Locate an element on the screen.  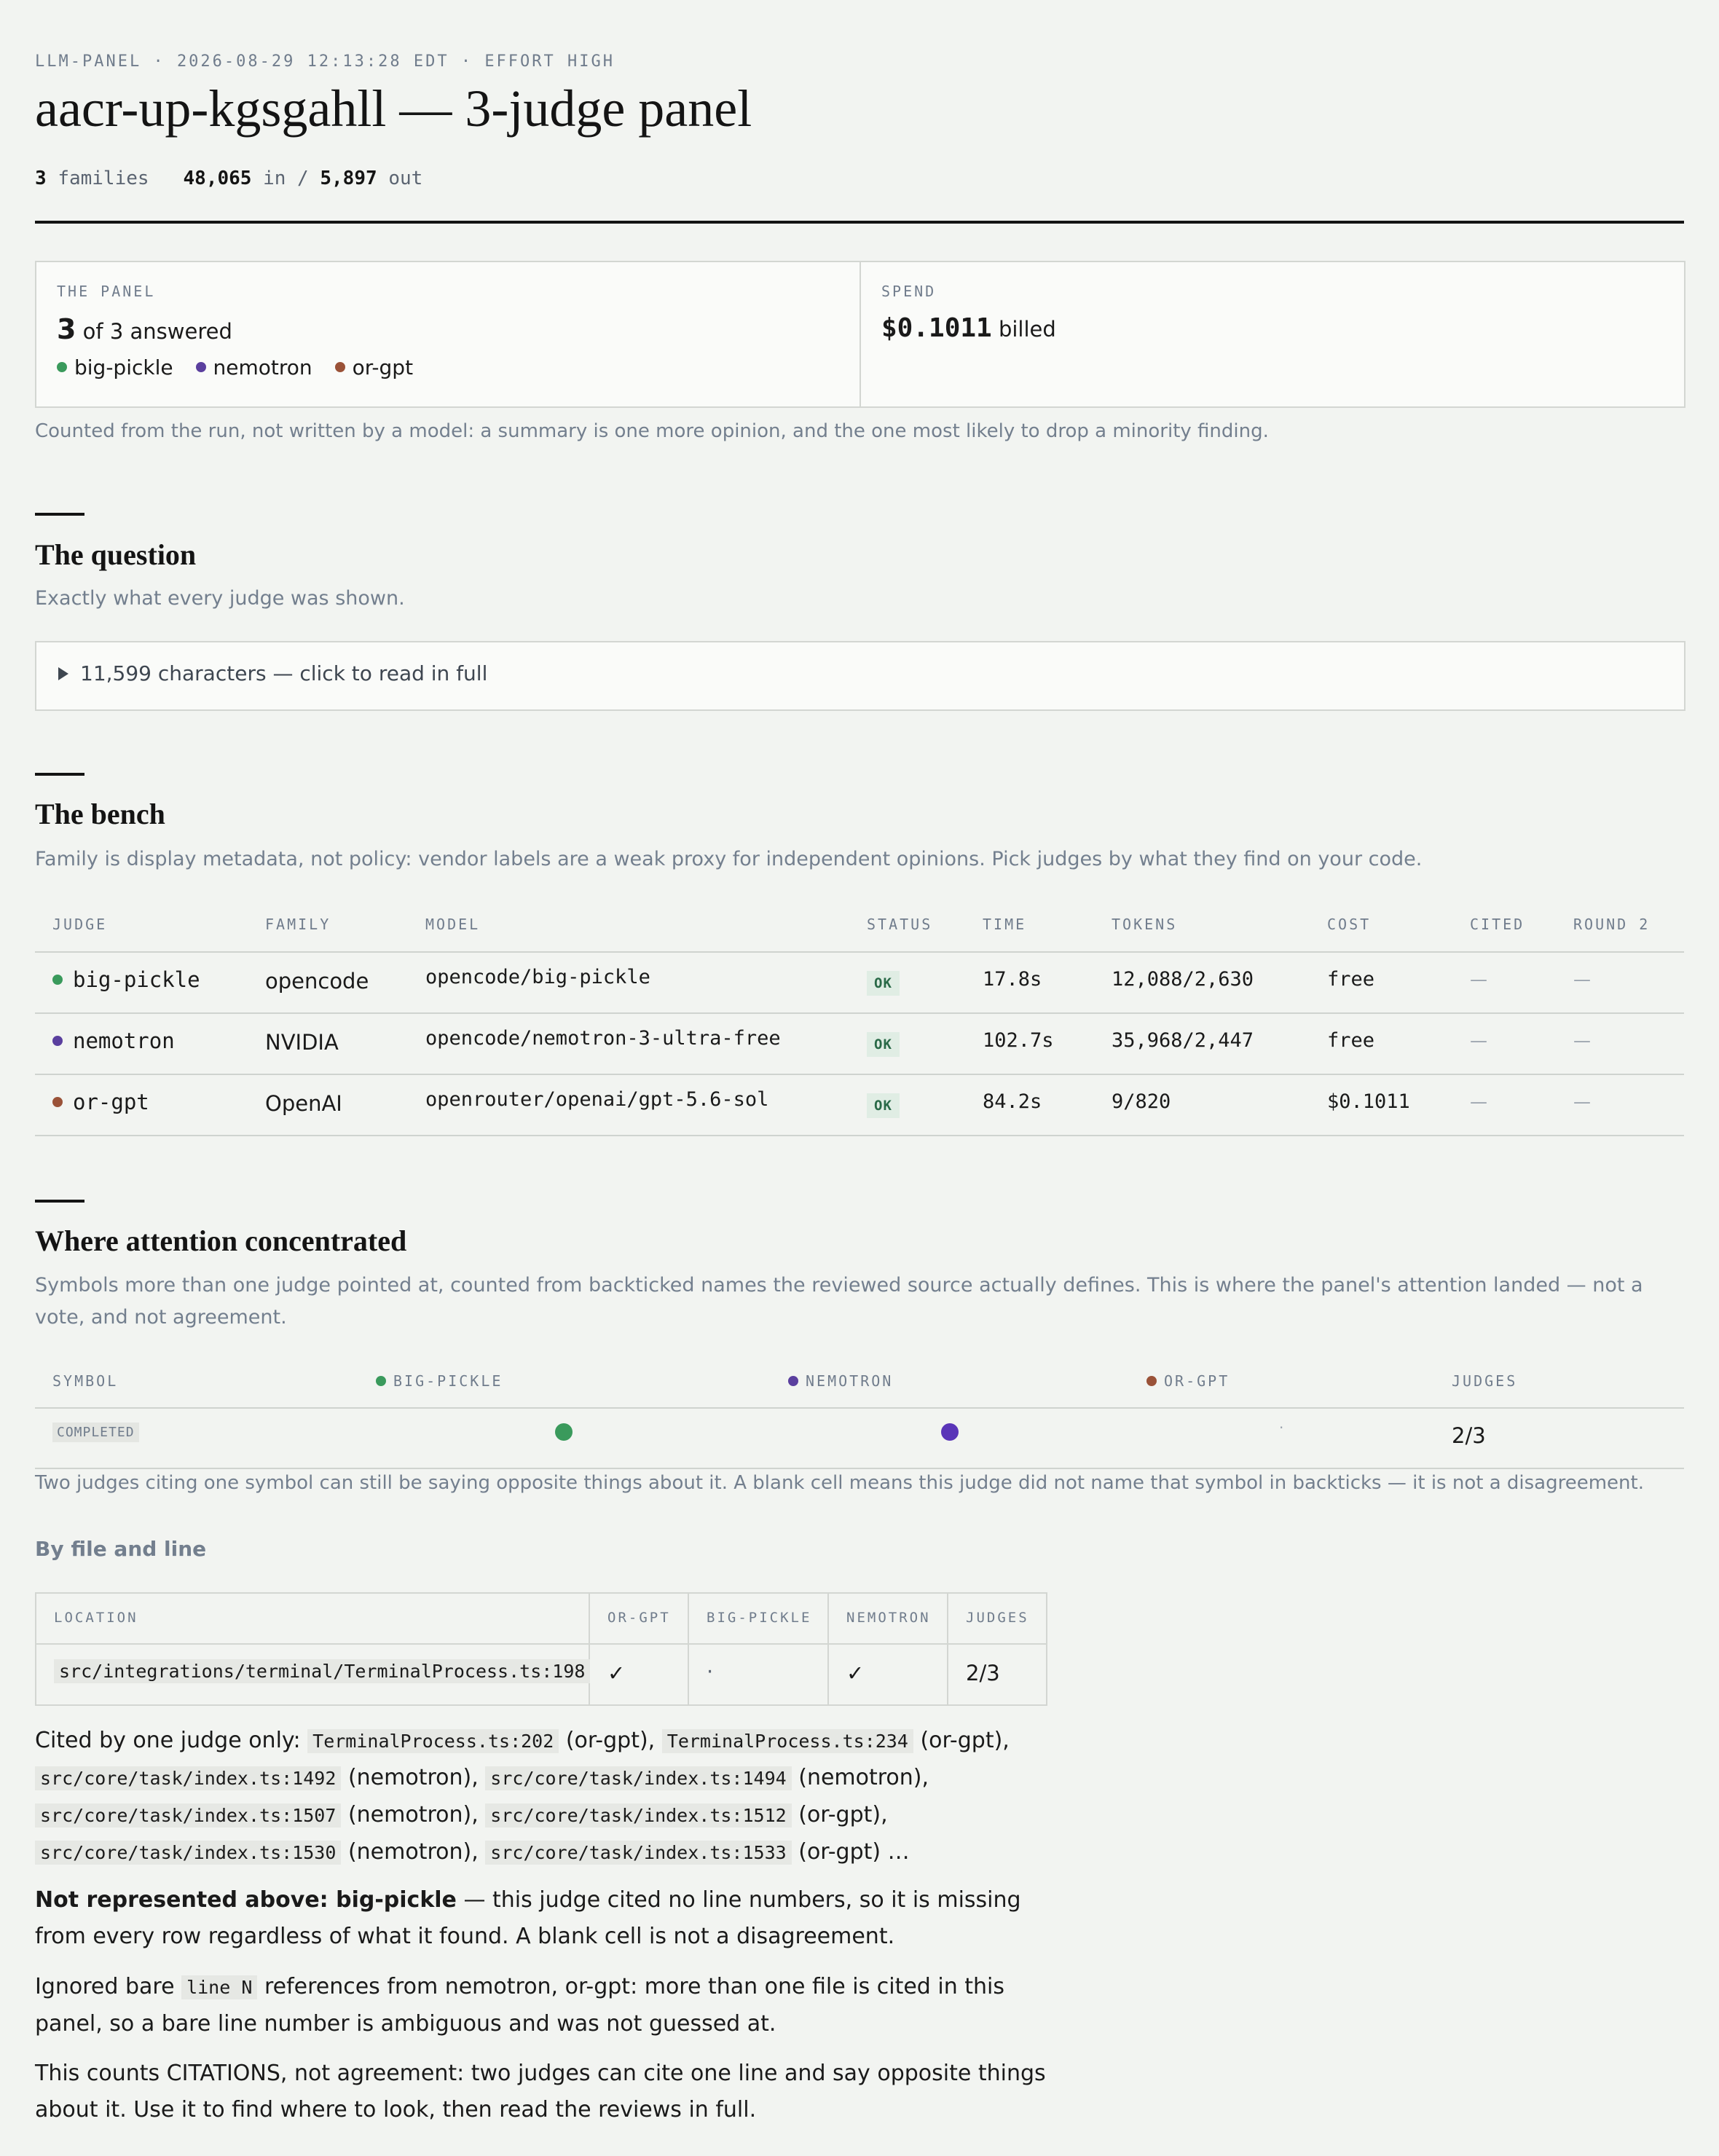
col-symbol: SYMBOL is located at coordinates (85, 1381).